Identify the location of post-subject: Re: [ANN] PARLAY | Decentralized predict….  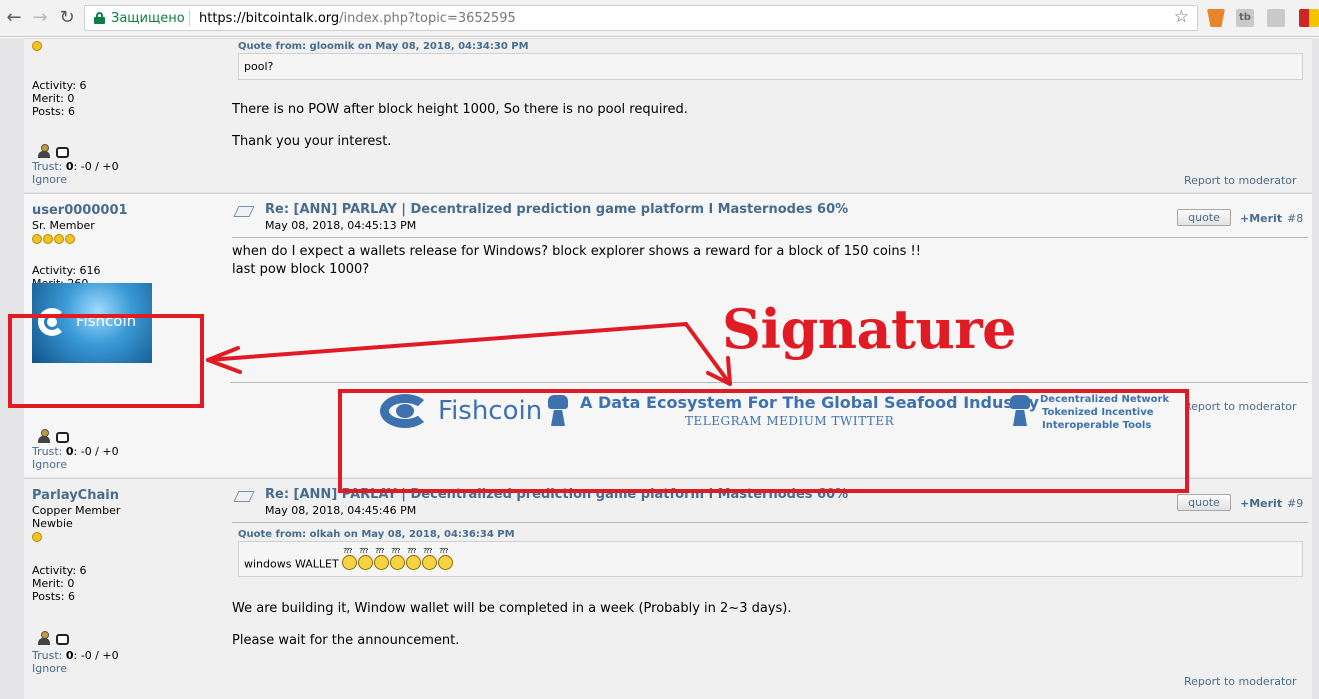
(556, 209).